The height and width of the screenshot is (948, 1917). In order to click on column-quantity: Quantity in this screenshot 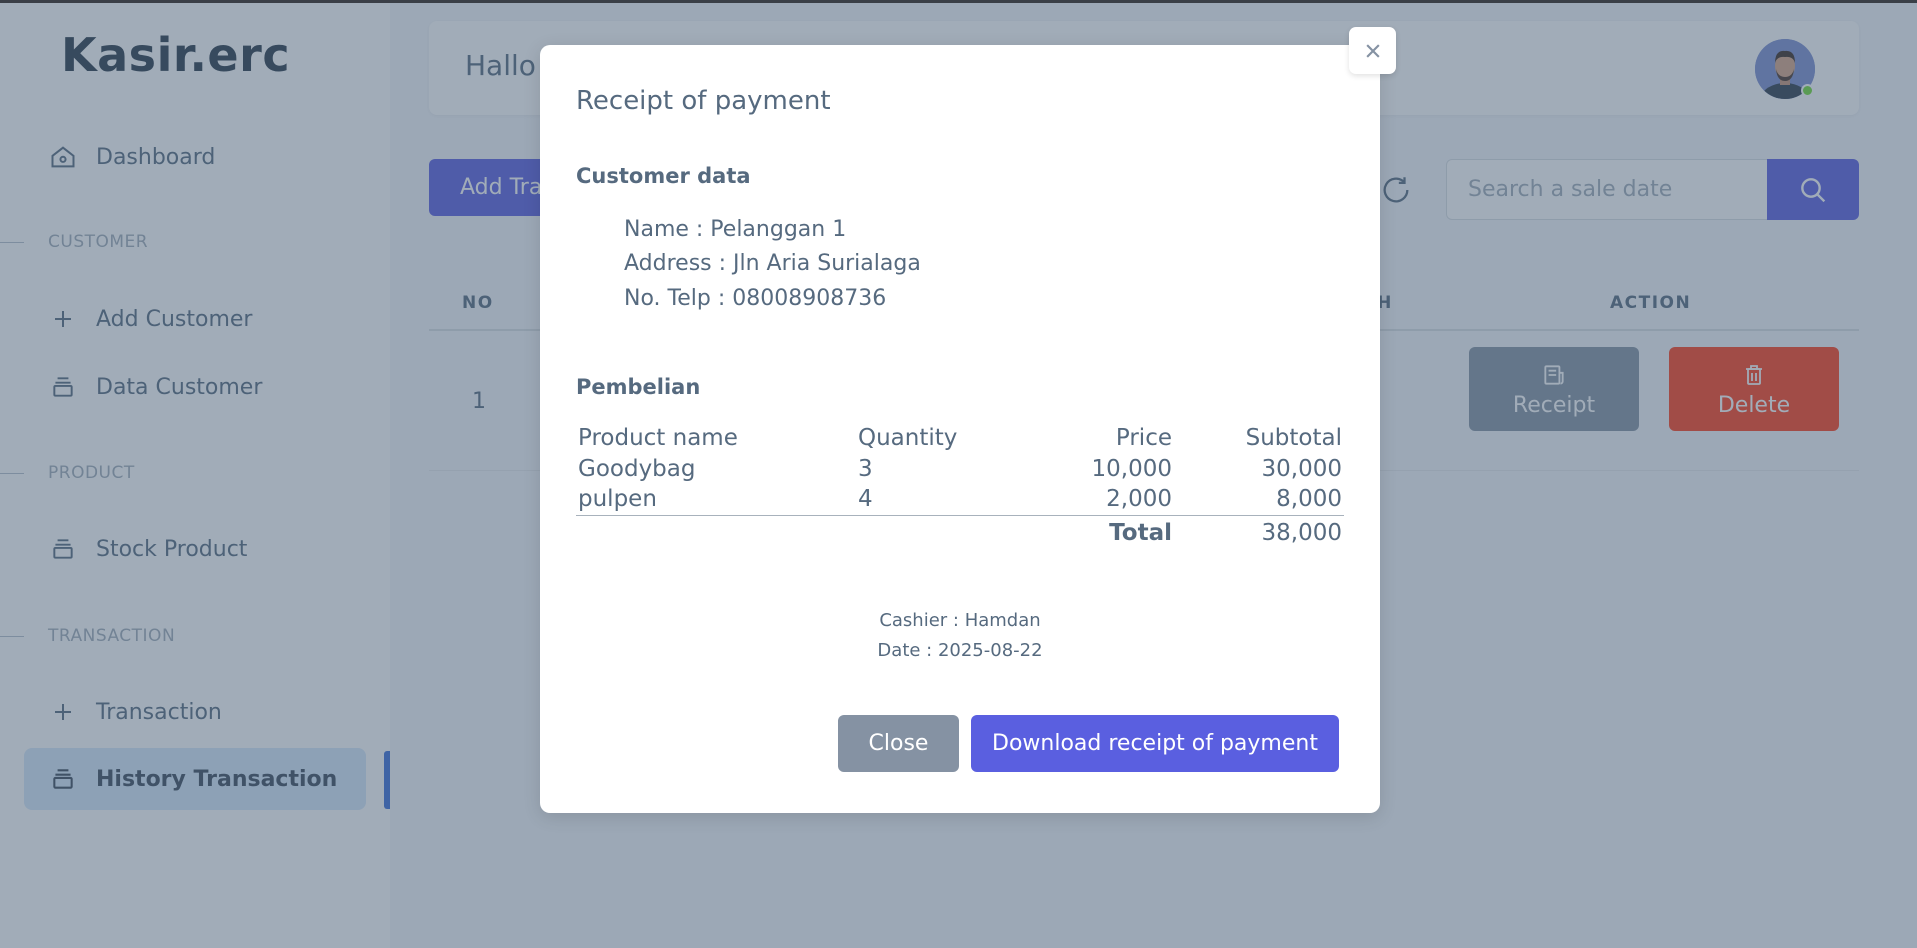, I will do `click(908, 437)`.